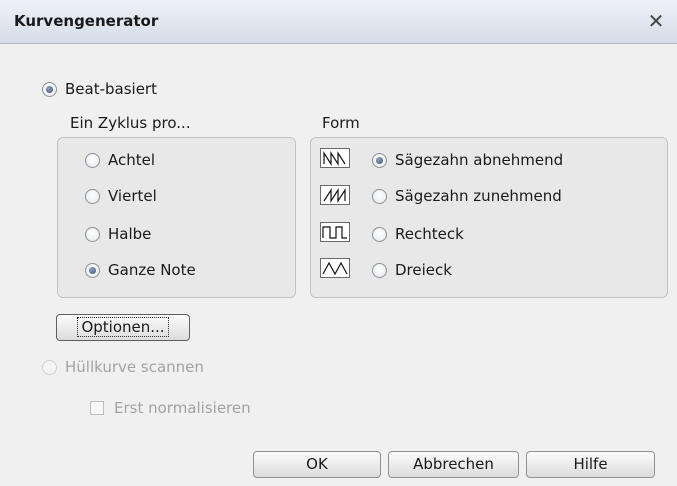 This screenshot has height=486, width=677. I want to click on form-option-label: Sägezahn zunehmend, so click(478, 196).